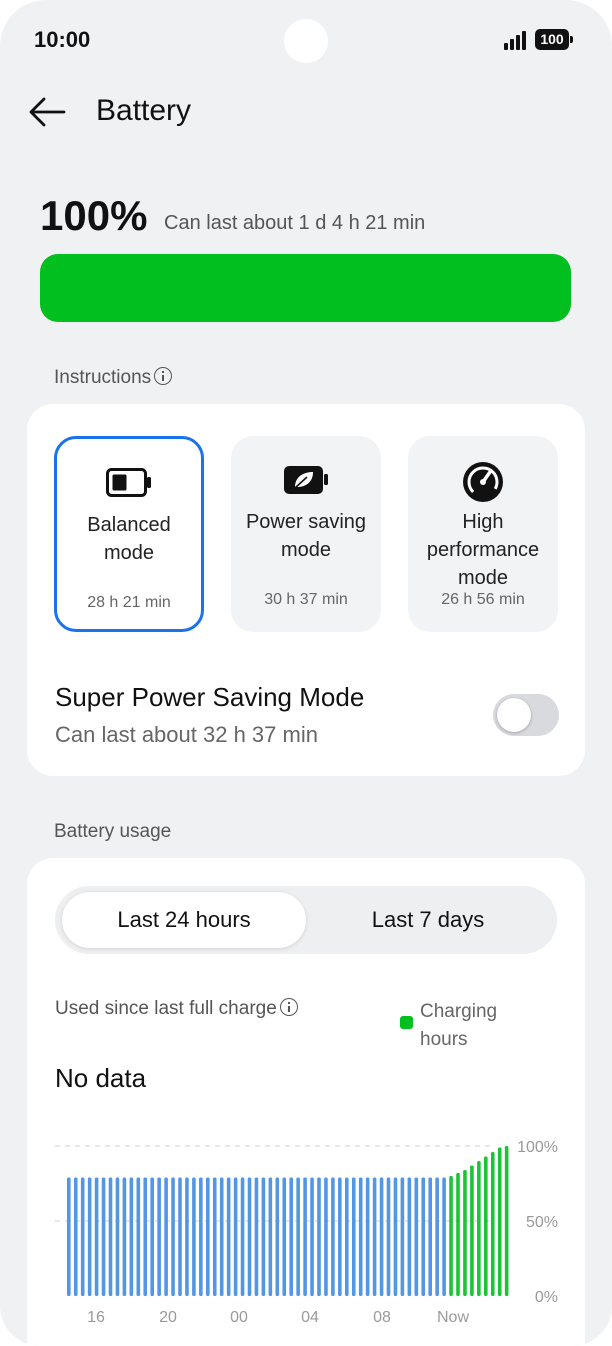  I want to click on camera-cutout, so click(306, 41).